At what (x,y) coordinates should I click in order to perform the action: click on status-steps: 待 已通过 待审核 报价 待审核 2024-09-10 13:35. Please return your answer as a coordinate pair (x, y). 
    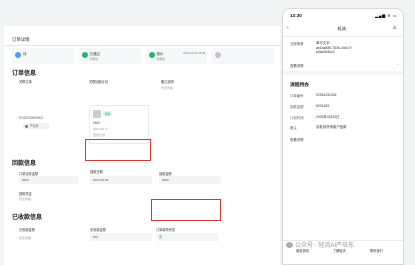
    Looking at the image, I should click on (143, 56).